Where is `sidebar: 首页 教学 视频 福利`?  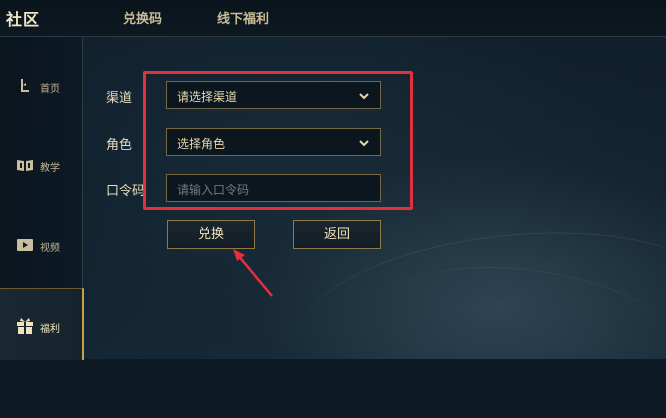 sidebar: 首页 教学 视频 福利 is located at coordinates (42, 198).